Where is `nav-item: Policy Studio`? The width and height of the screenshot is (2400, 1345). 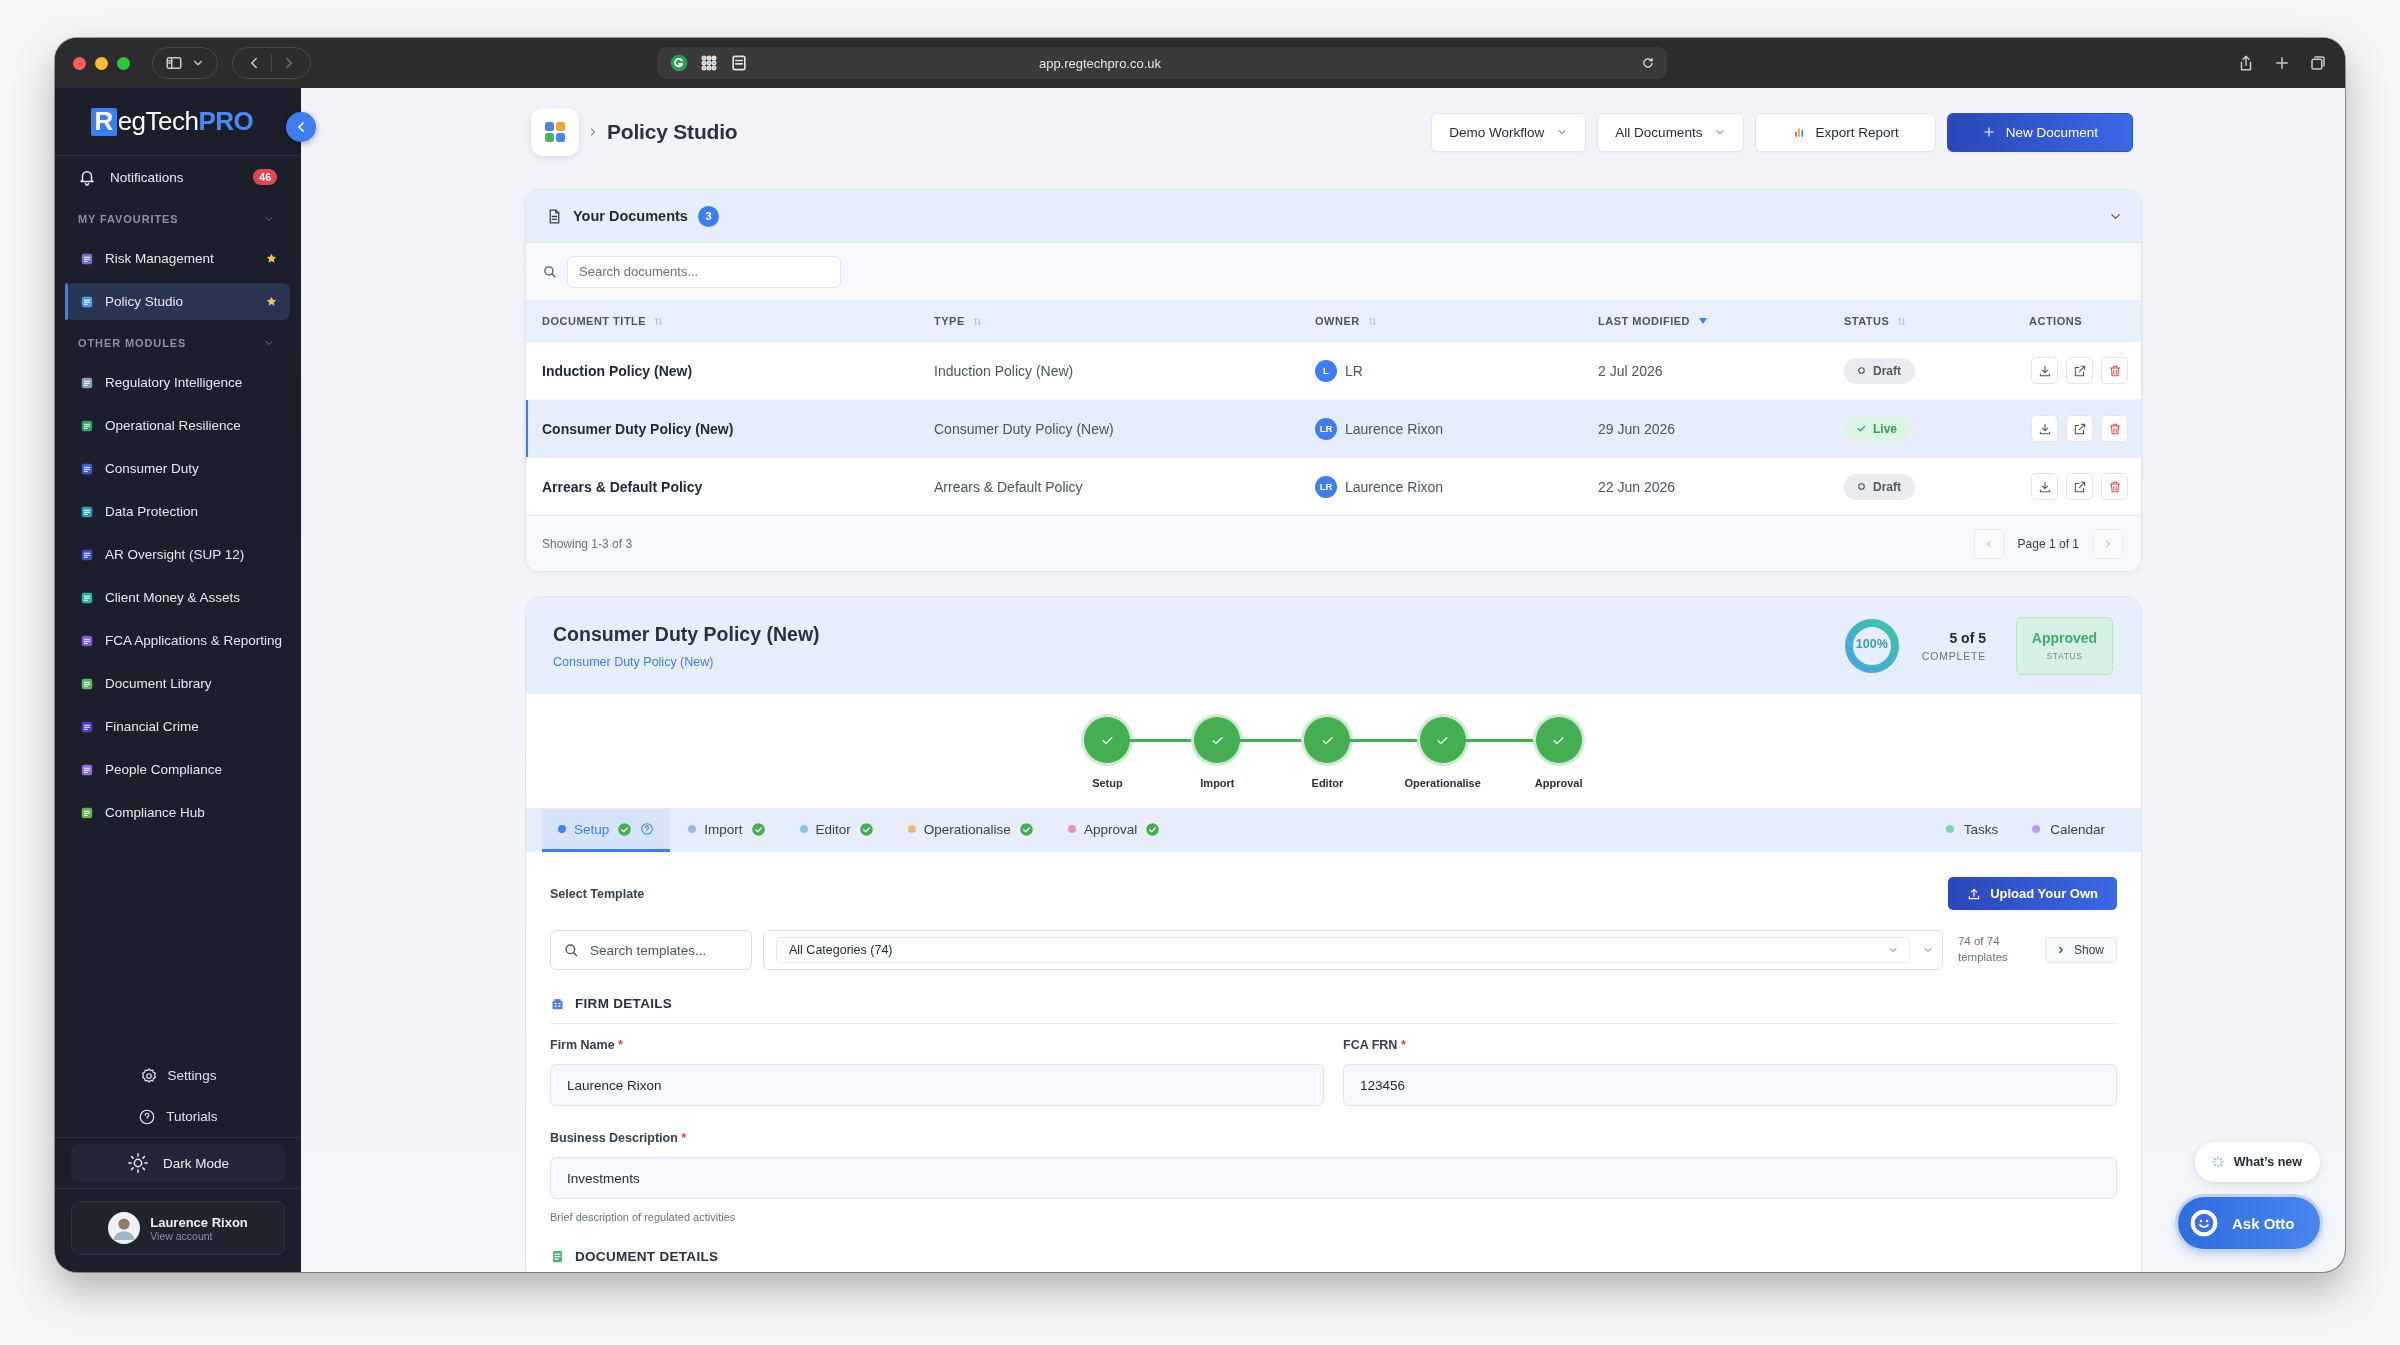
nav-item: Policy Studio is located at coordinates (178, 301).